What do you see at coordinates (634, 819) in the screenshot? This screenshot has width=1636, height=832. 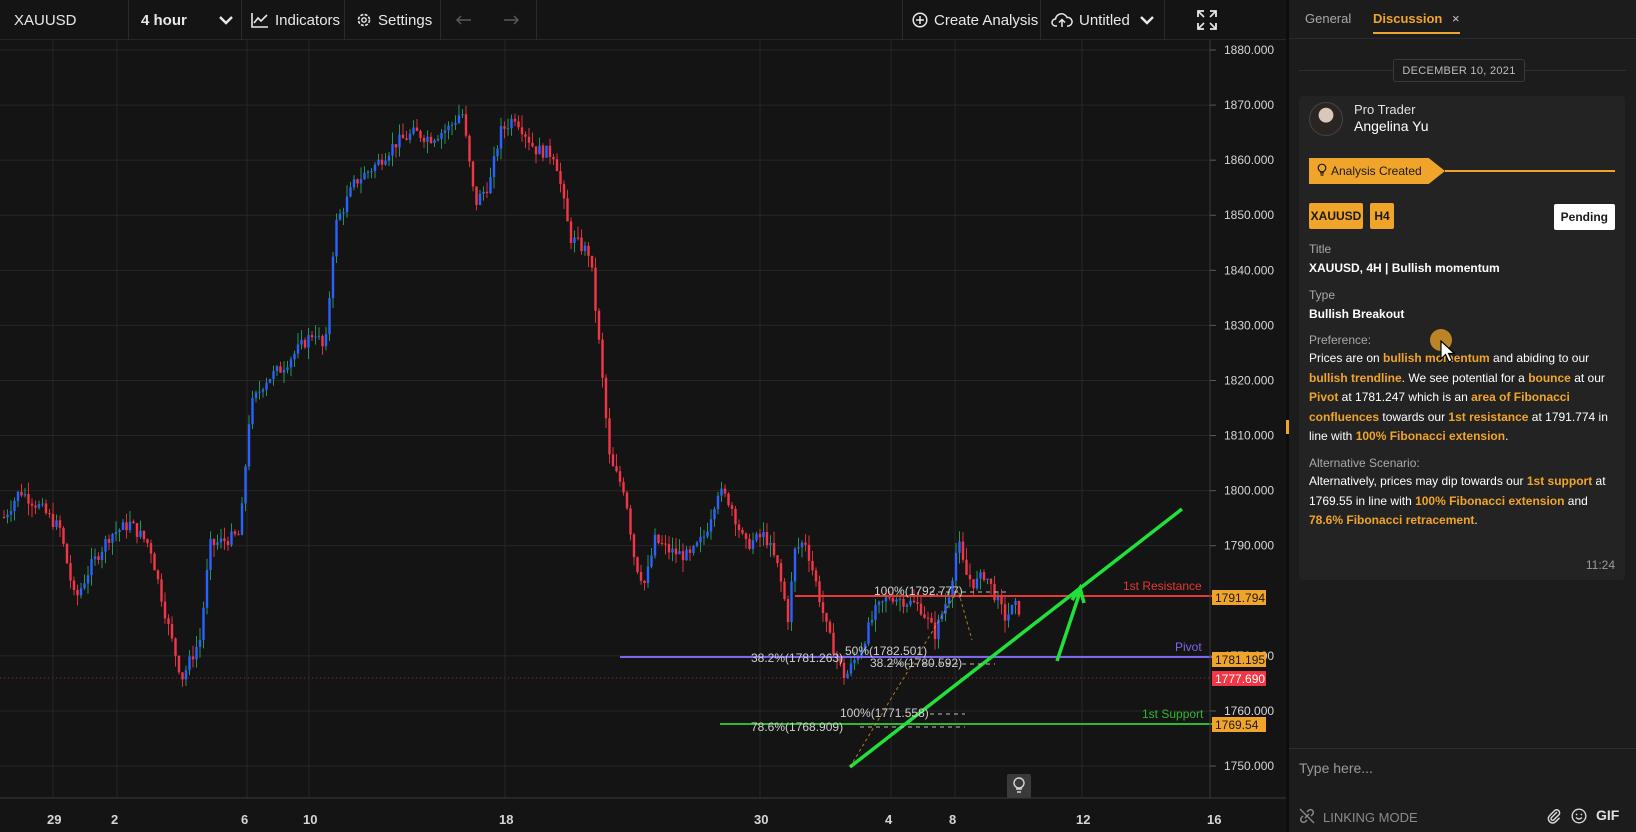 I see `time-axis: 29 2 6 10 18 30 4 8 12 16` at bounding box center [634, 819].